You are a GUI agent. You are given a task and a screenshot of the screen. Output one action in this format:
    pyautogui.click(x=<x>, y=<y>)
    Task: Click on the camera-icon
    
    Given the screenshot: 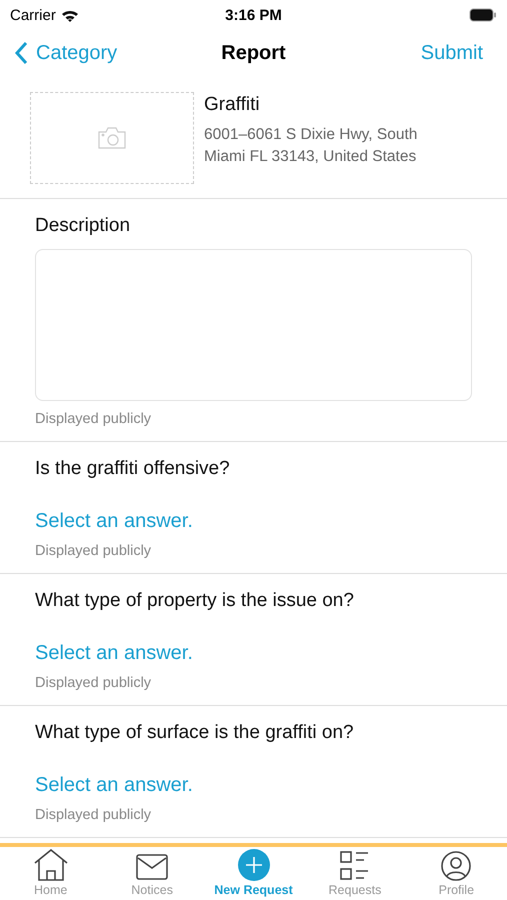 What is the action you would take?
    pyautogui.click(x=112, y=138)
    